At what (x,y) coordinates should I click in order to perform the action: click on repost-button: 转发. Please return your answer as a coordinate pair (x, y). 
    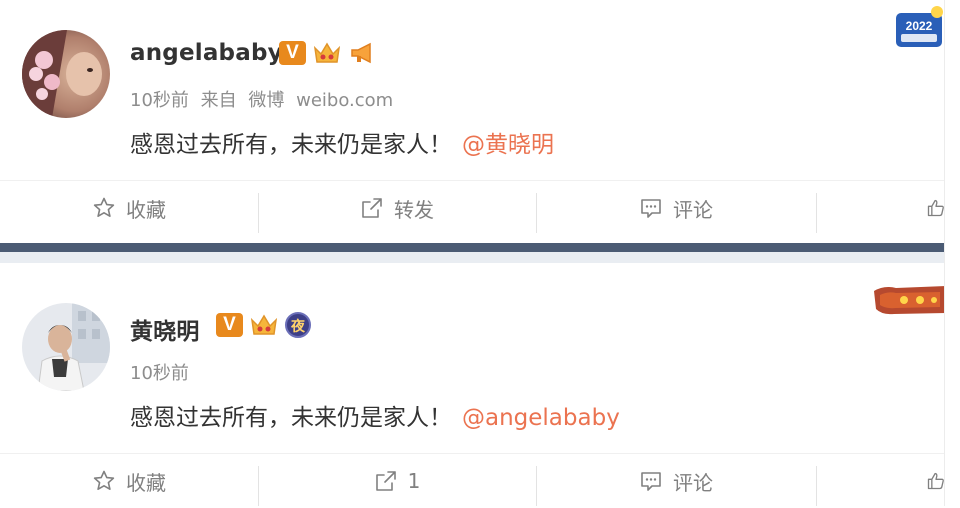
    Looking at the image, I should click on (397, 208).